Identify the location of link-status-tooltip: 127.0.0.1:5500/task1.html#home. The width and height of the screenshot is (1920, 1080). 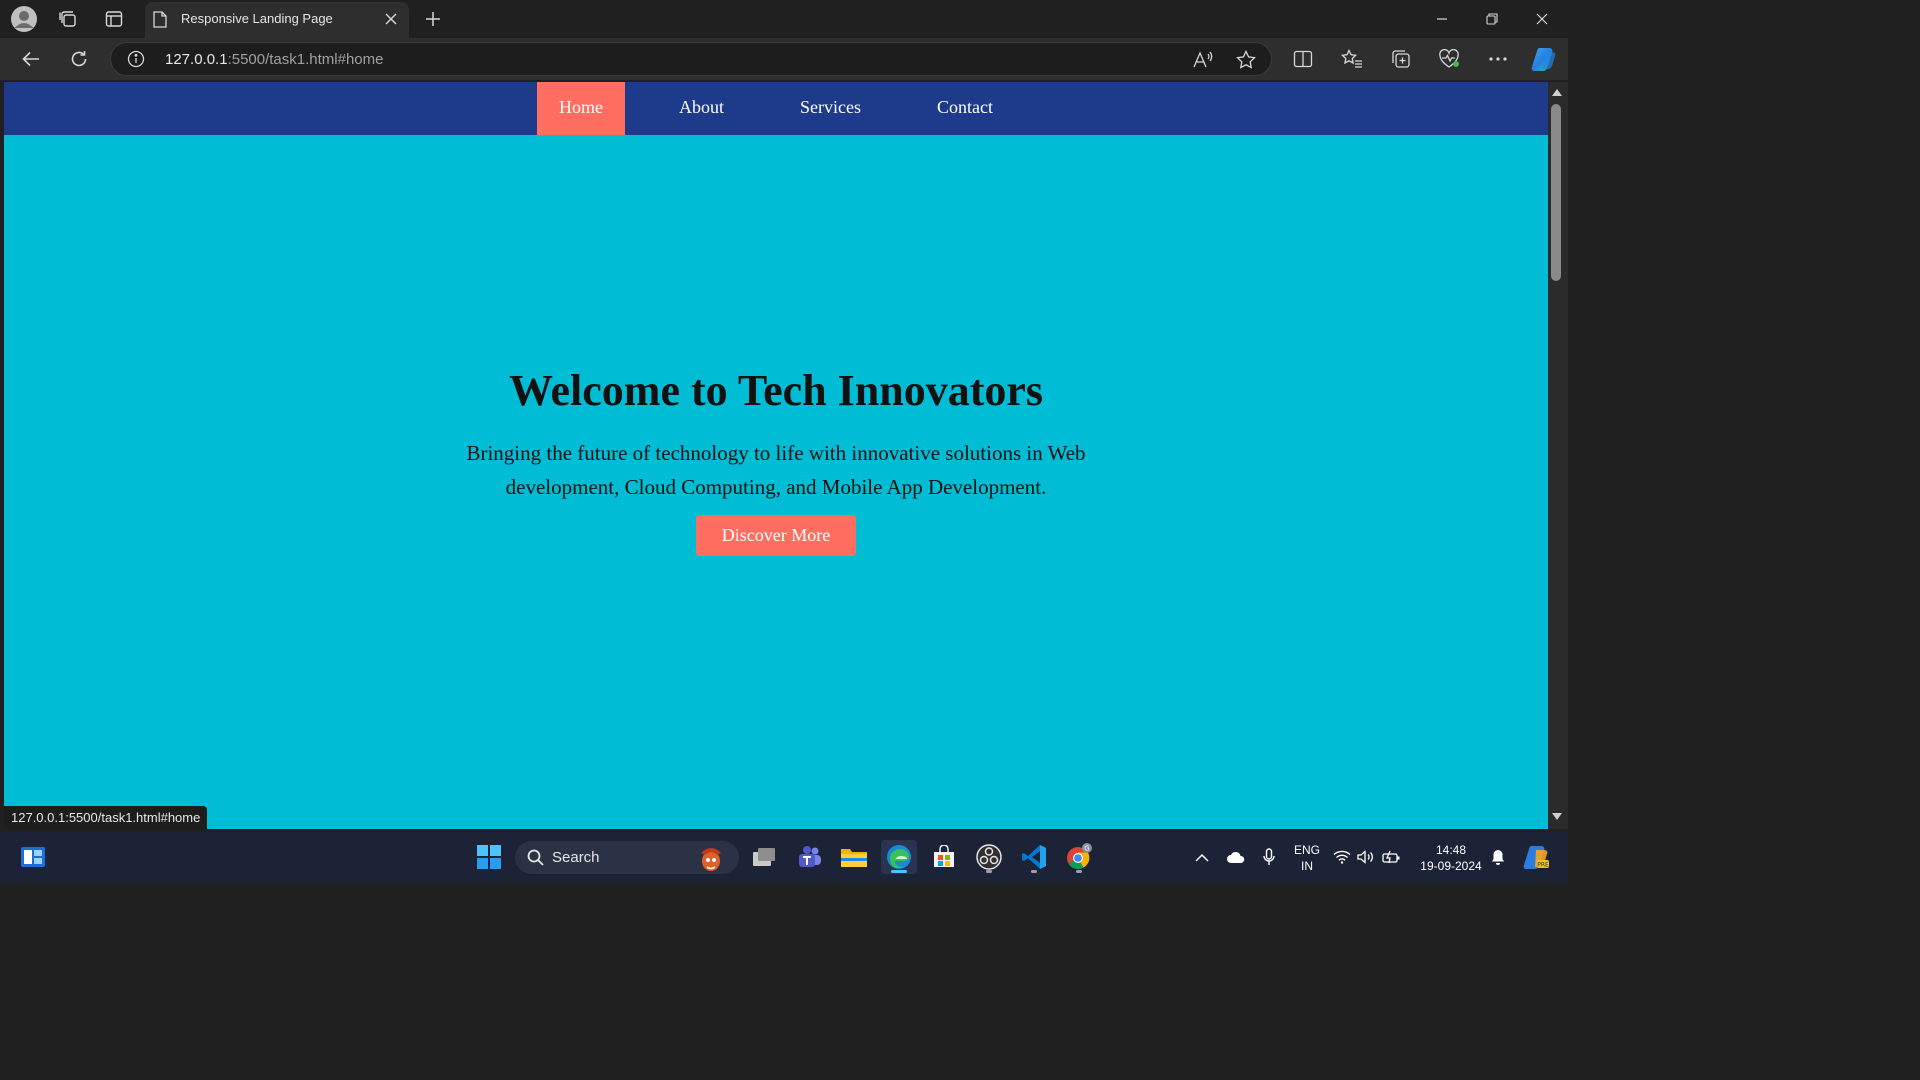
(106, 817).